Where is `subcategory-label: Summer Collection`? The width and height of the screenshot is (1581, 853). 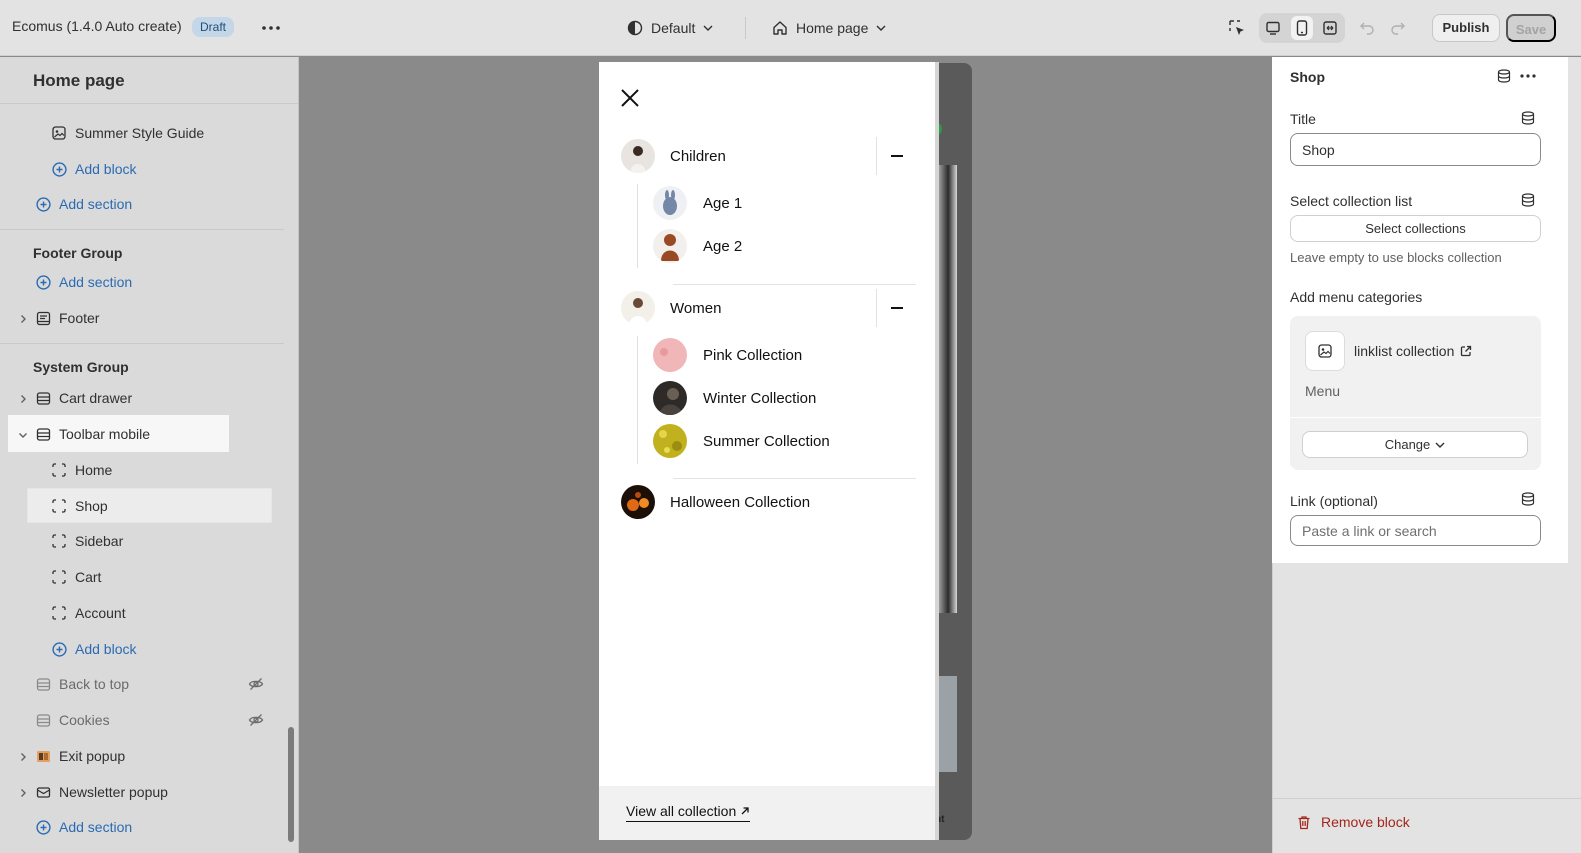
subcategory-label: Summer Collection is located at coordinates (766, 441).